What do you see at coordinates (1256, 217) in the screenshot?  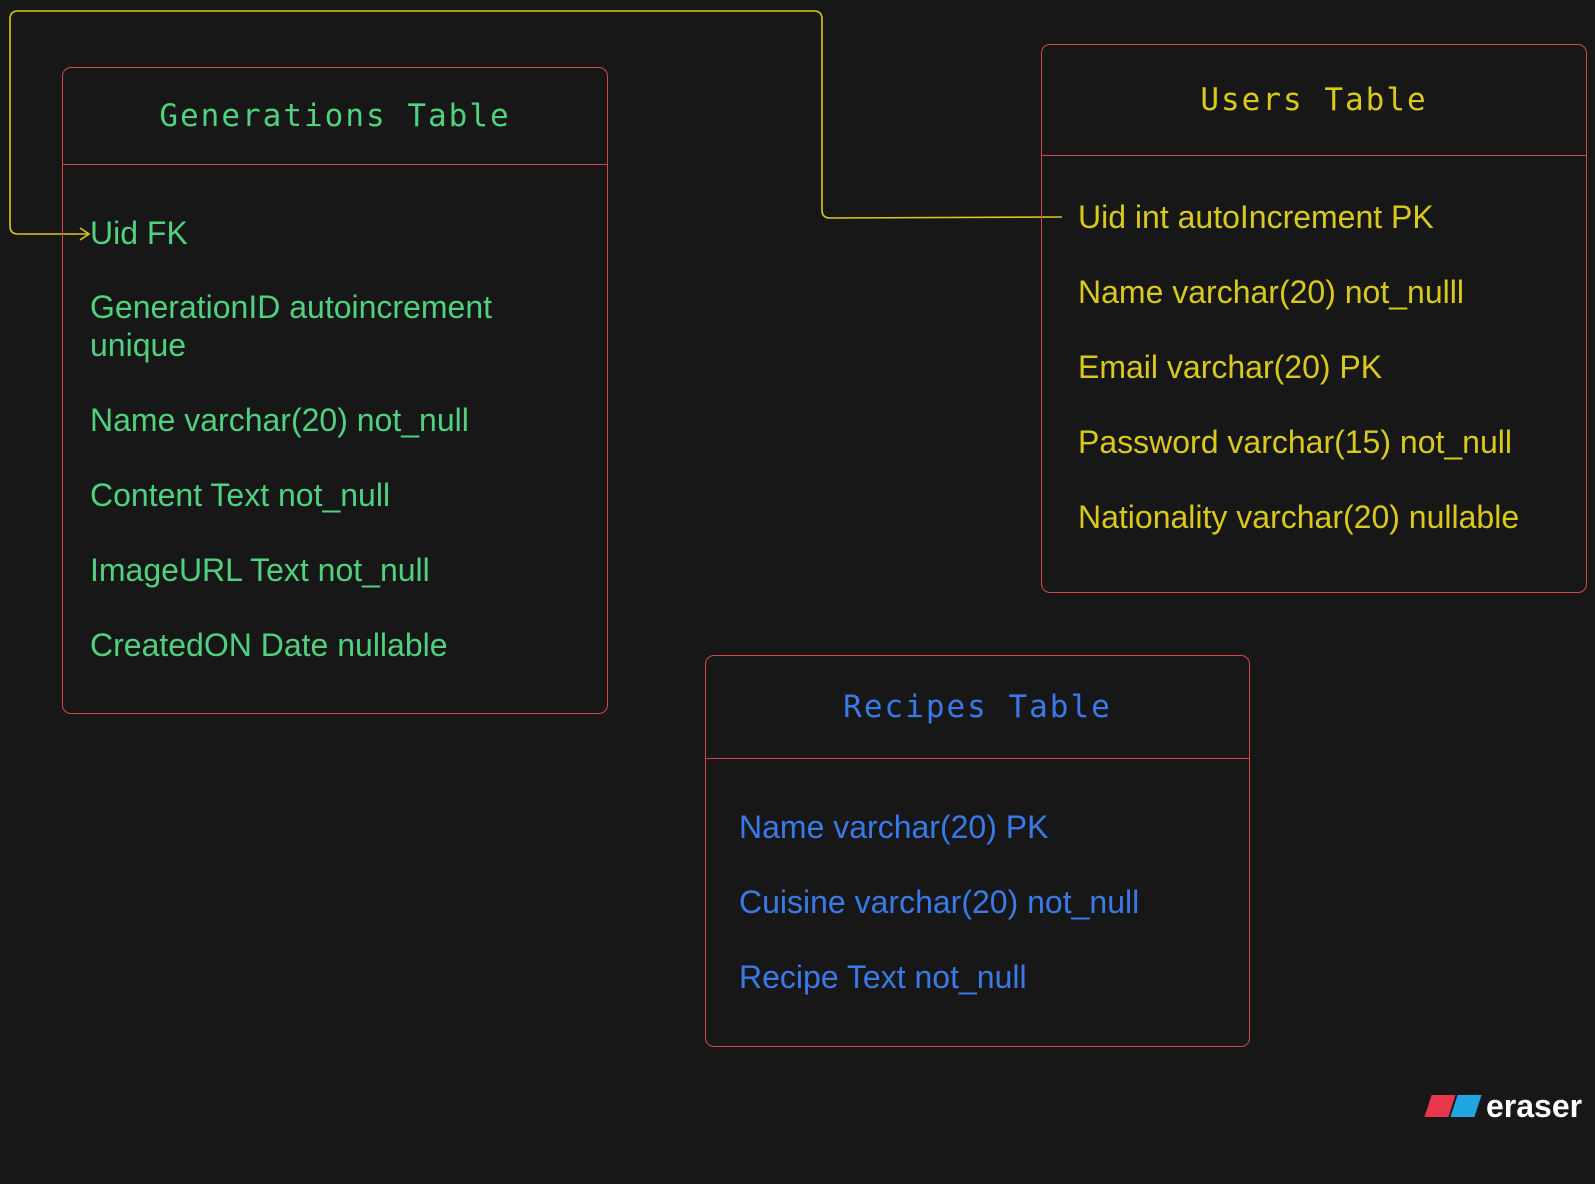 I see `users-field-uid: Uid int autoIncrement PK` at bounding box center [1256, 217].